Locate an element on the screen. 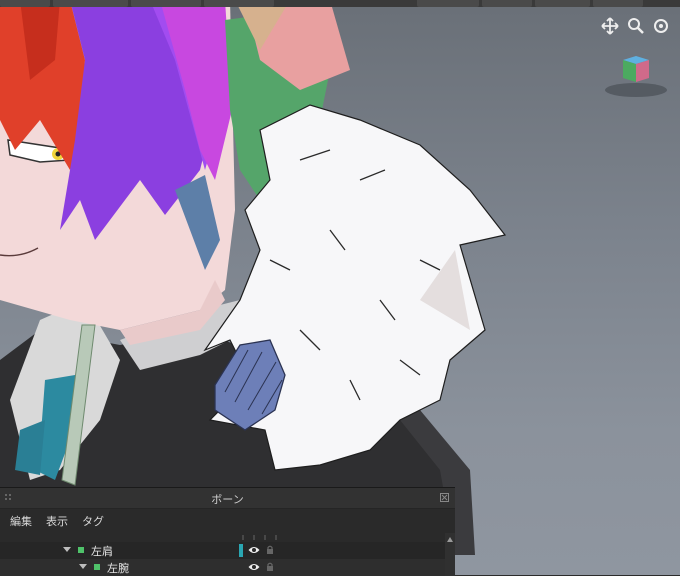  close-icon is located at coordinates (444, 497).